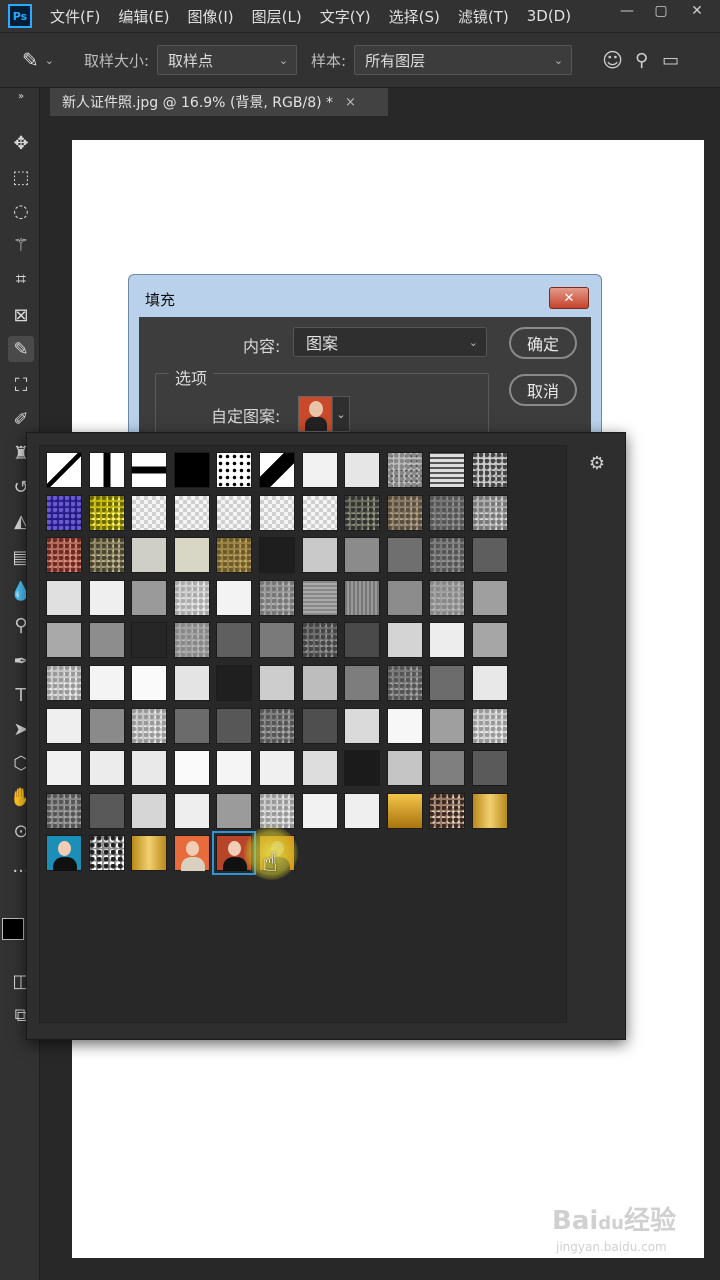 The height and width of the screenshot is (1280, 720). Describe the element at coordinates (341, 414) in the screenshot. I see `chevron-down-icon: ⌄` at that location.